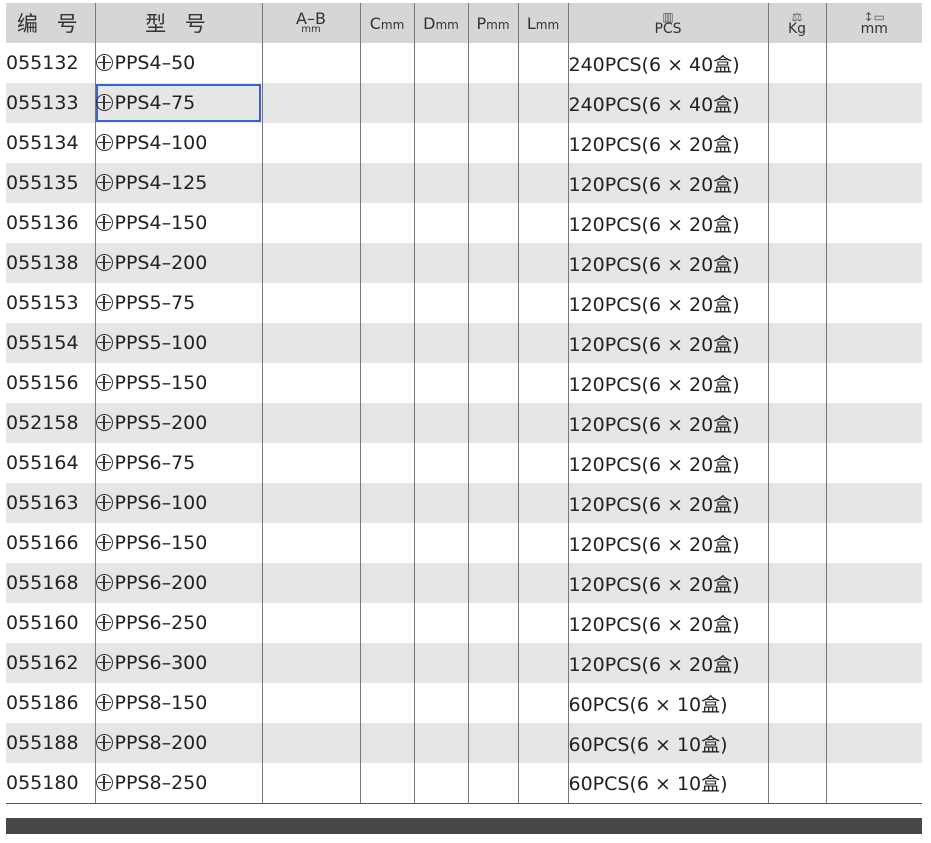  I want to click on table-row: 055160 PPS6–250 120PCS(6 × 20盒), so click(464, 623).